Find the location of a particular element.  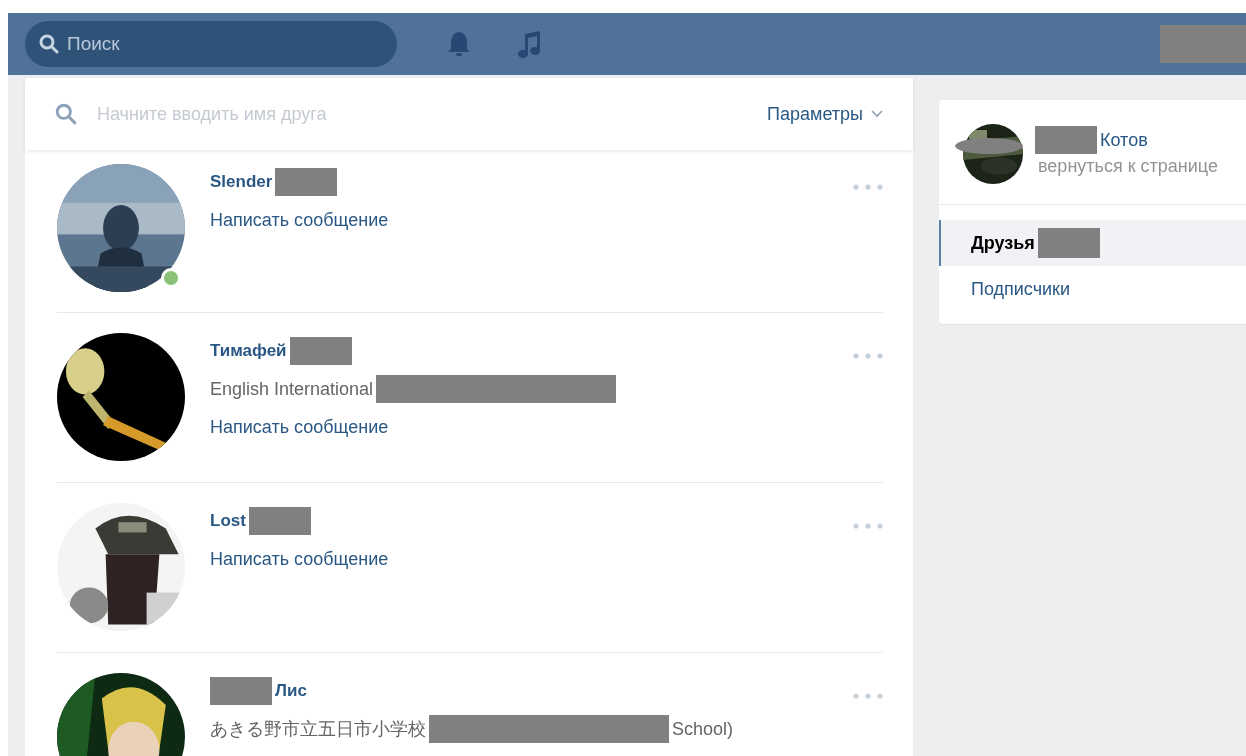

menu-label: Подписчики is located at coordinates (1021, 289).